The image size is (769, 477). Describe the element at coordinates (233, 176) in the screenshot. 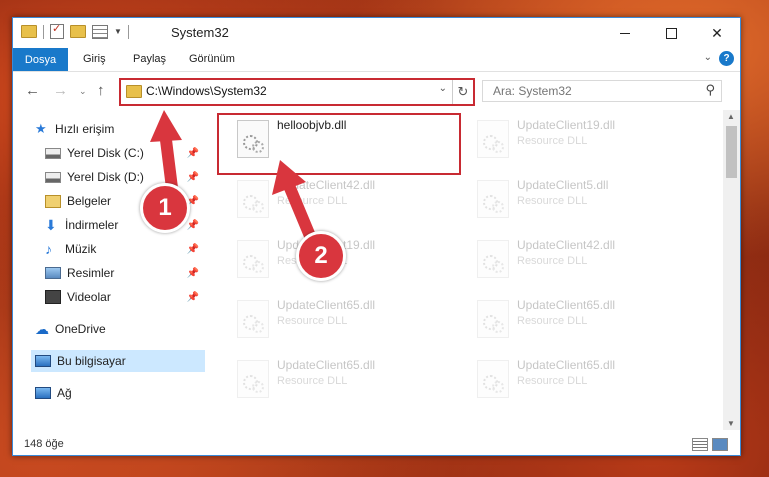

I see `annotation-arrows` at that location.